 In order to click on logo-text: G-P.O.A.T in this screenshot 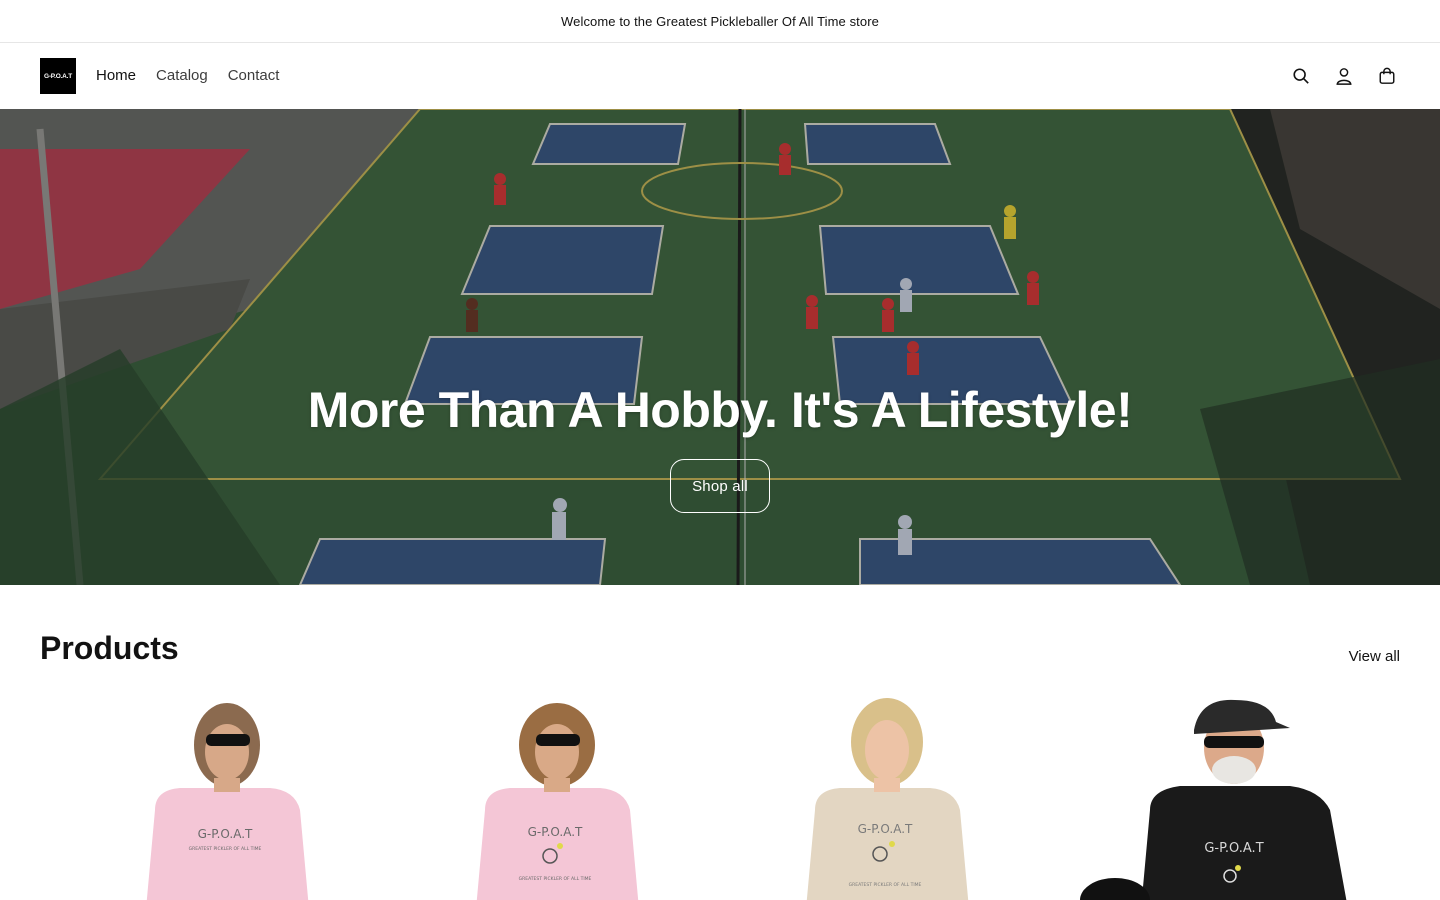, I will do `click(58, 76)`.